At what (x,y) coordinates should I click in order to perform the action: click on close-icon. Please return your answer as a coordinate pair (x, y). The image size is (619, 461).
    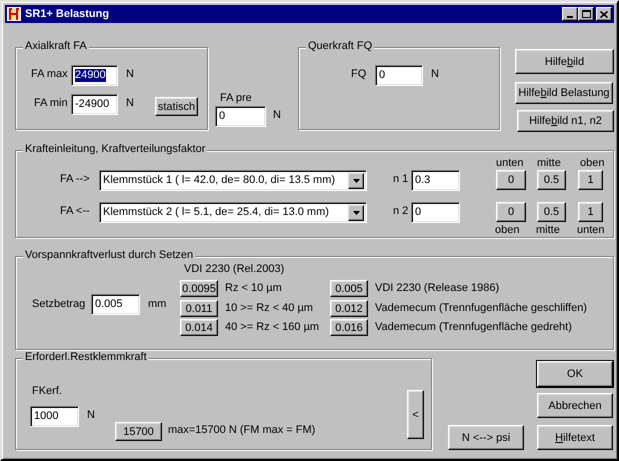
    Looking at the image, I should click on (604, 14).